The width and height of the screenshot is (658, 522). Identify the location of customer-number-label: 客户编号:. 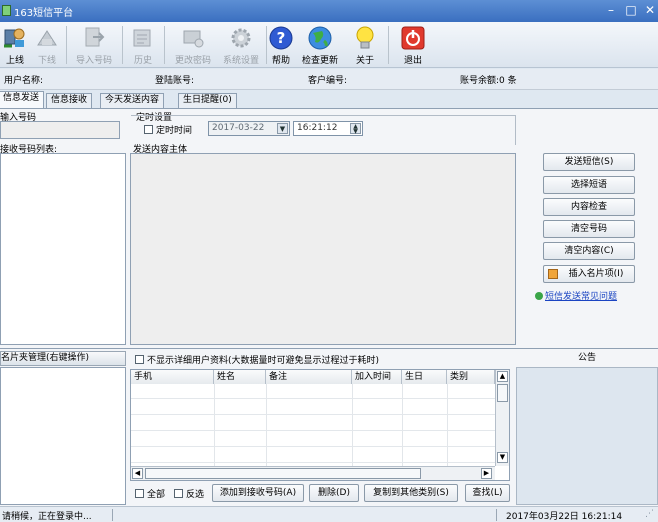
(328, 81).